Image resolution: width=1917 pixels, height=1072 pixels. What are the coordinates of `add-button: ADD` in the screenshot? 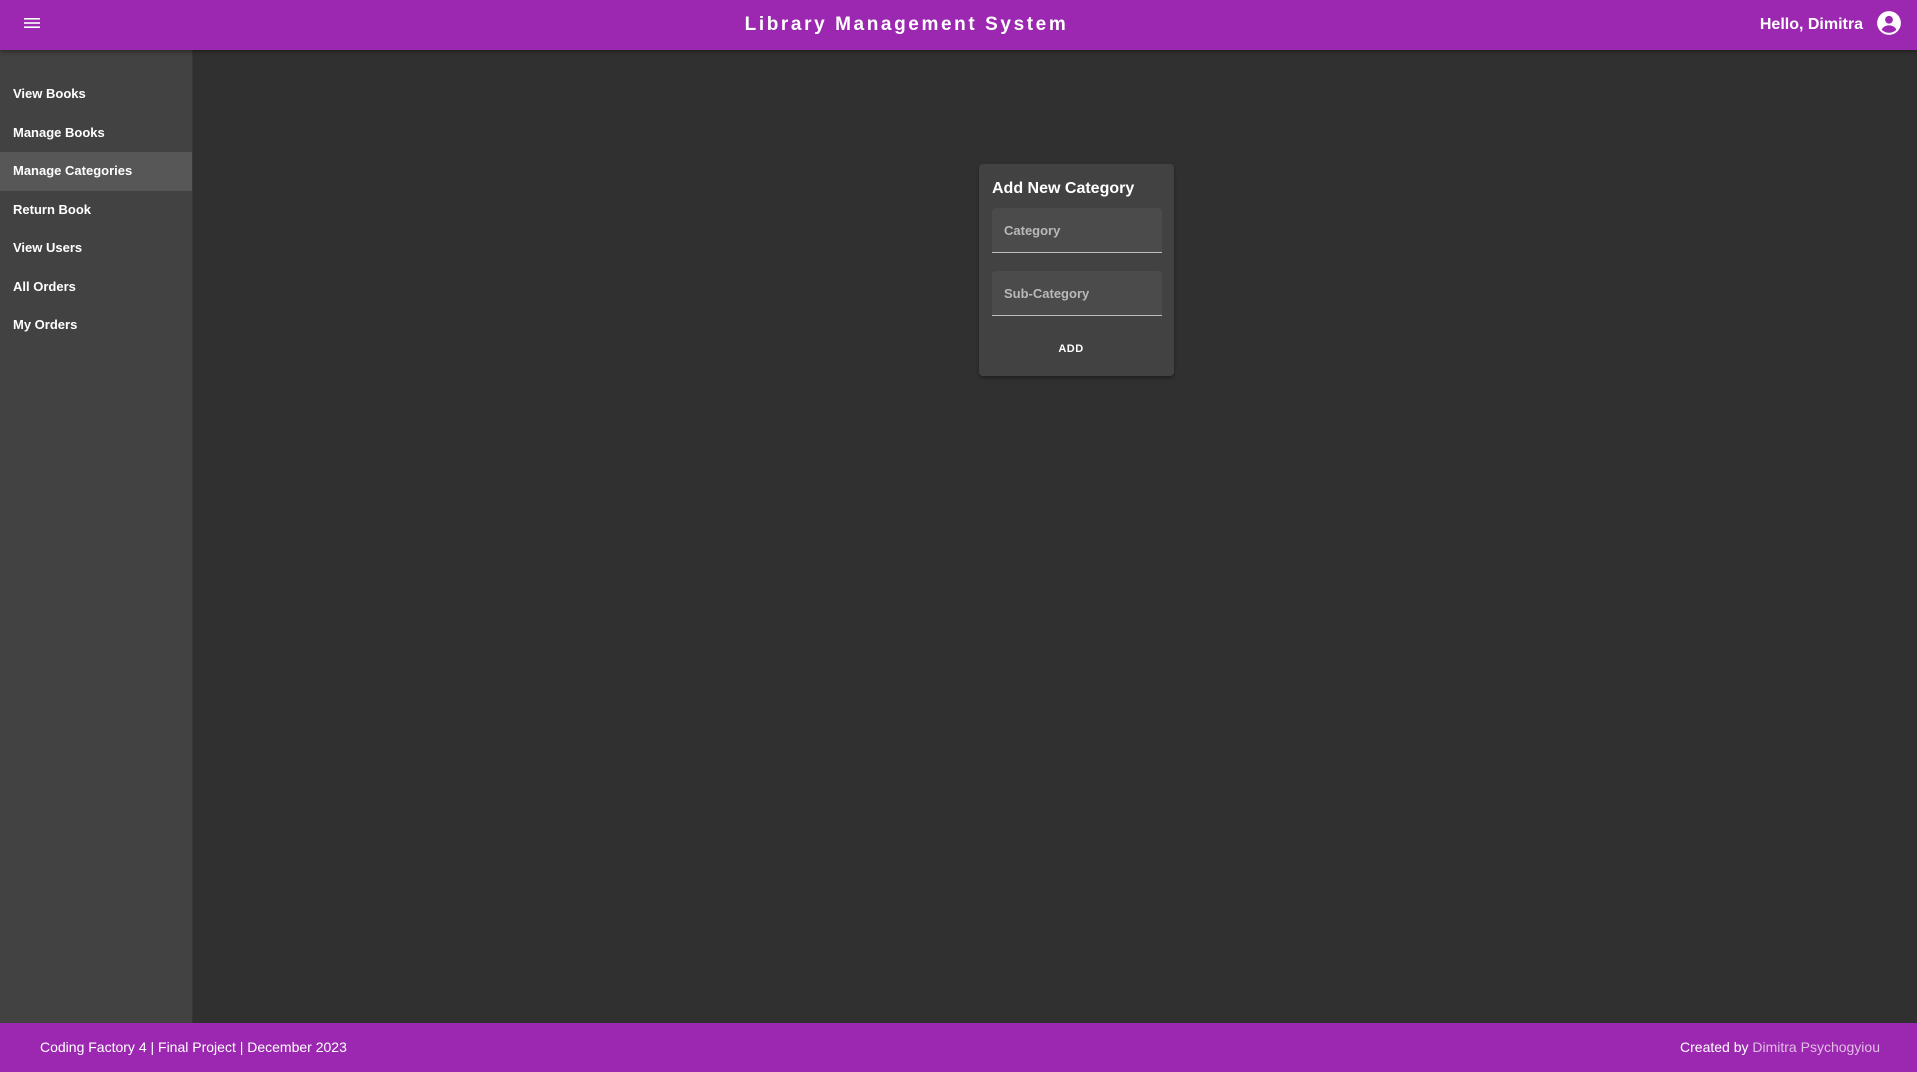 It's located at (1071, 349).